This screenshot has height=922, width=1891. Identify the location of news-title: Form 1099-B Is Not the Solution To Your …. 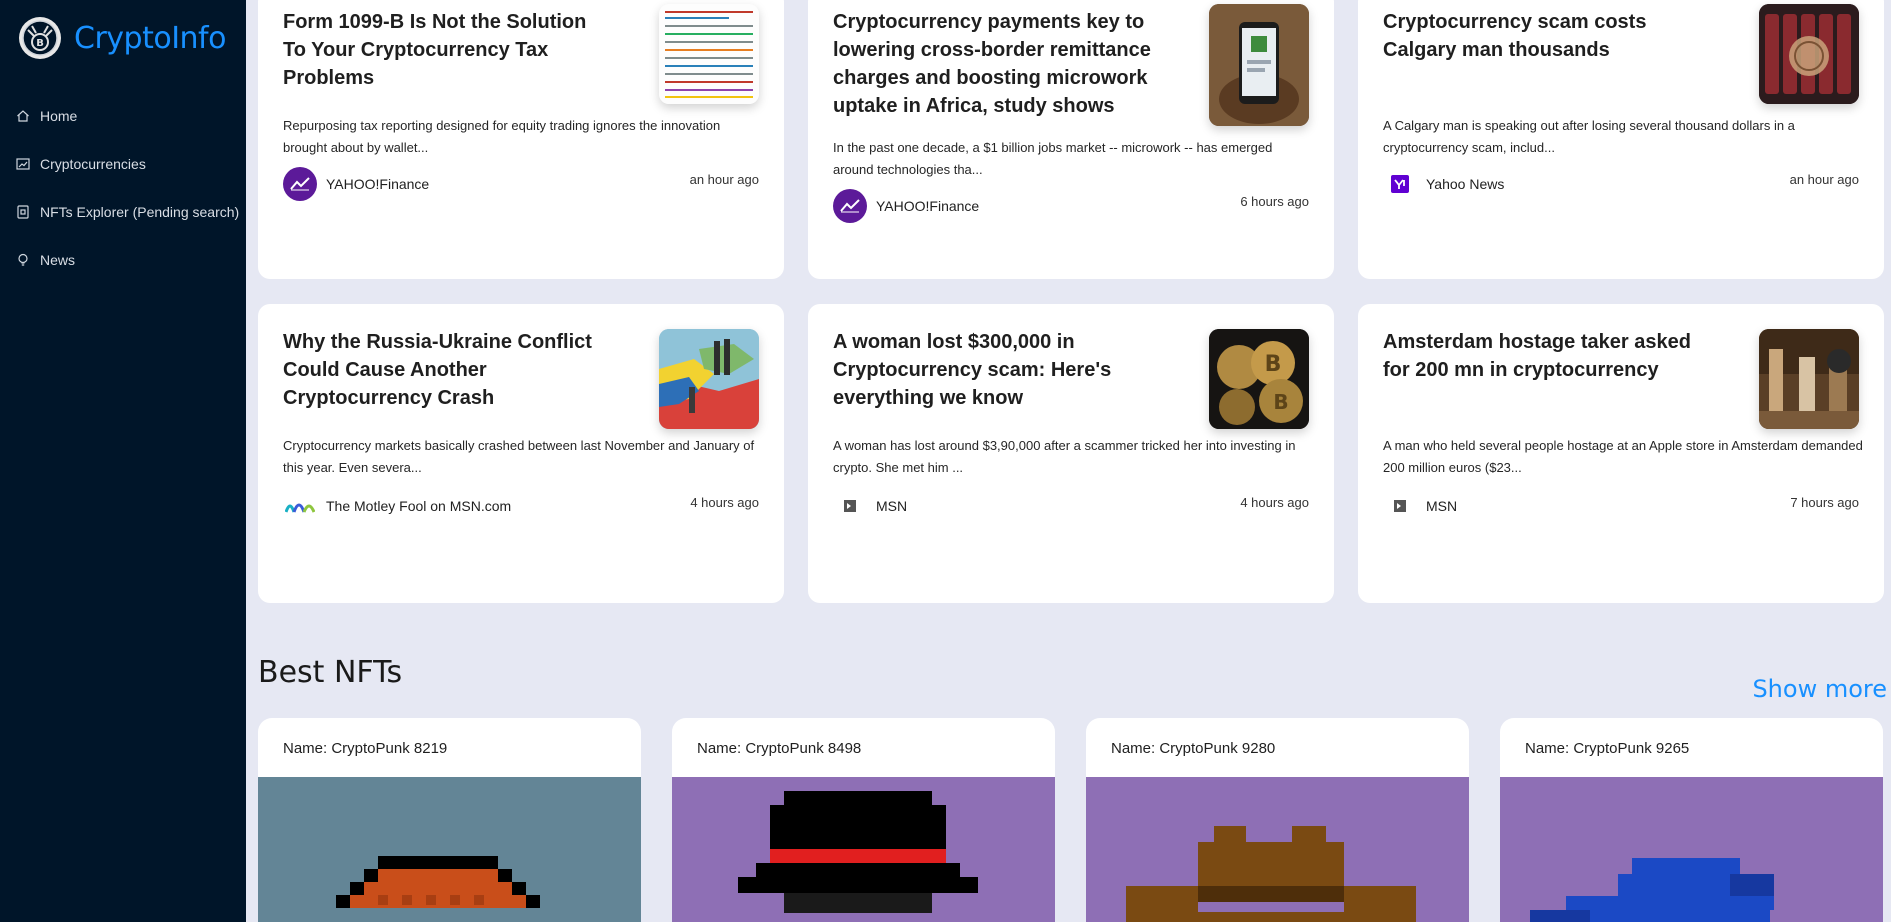
(435, 50).